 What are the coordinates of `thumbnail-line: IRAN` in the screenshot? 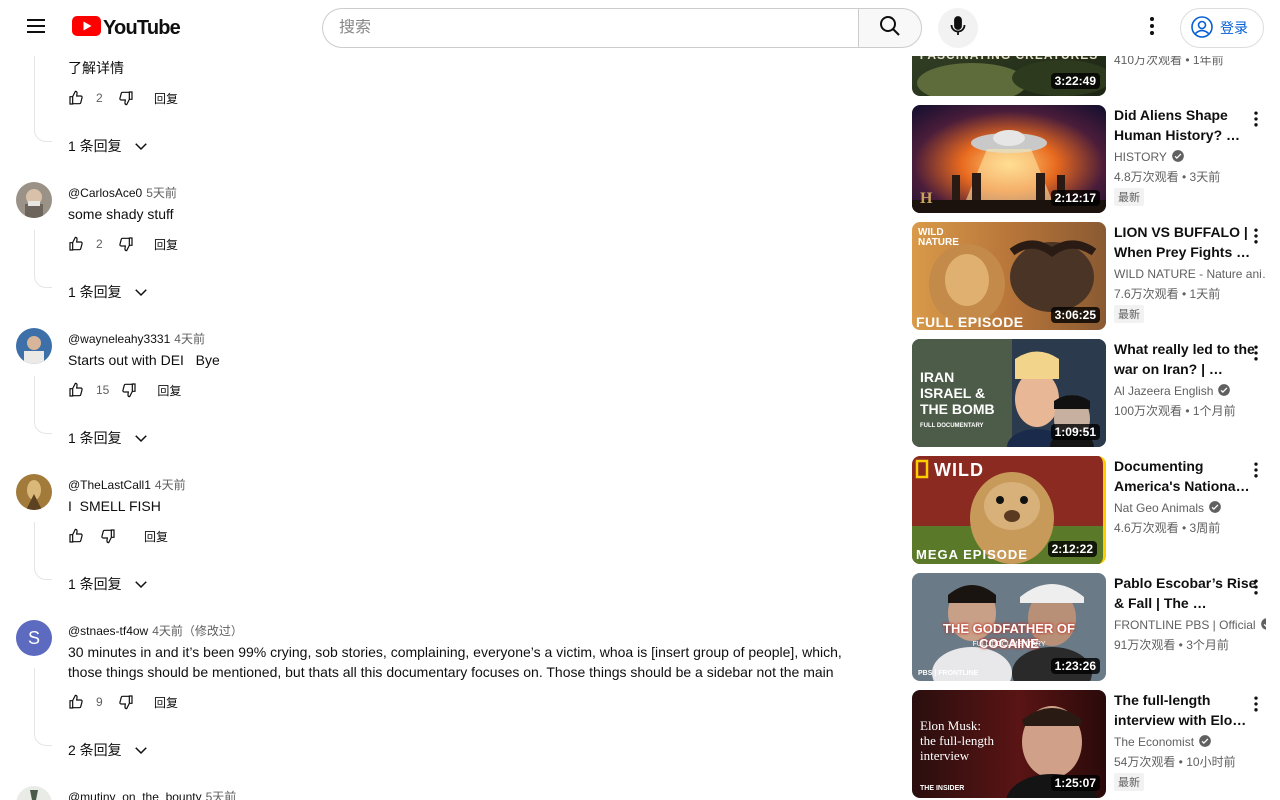 It's located at (937, 377).